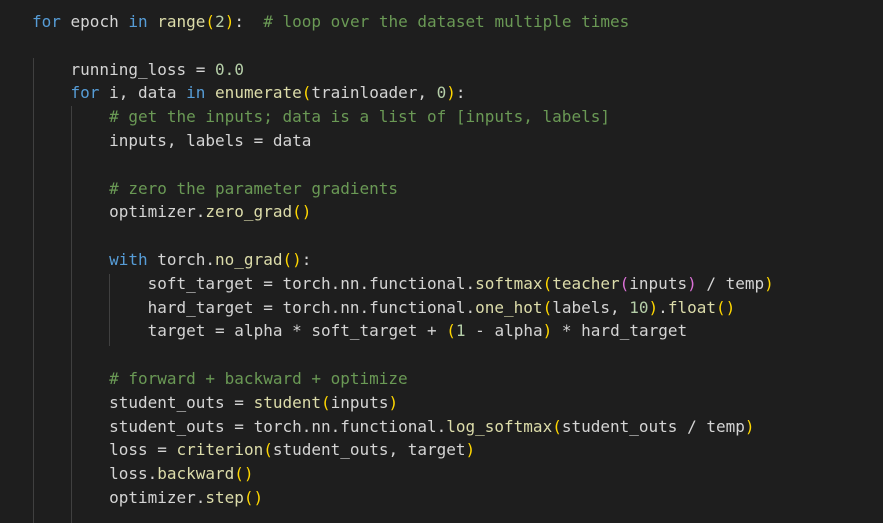 This screenshot has width=883, height=523. I want to click on code-token: epoch, so click(94, 21).